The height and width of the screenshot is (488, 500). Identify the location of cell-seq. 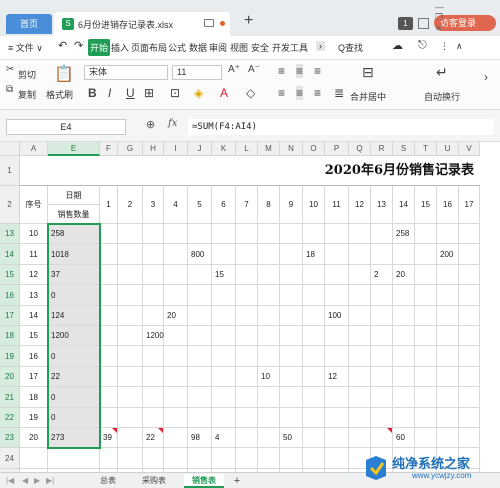
(34, 458).